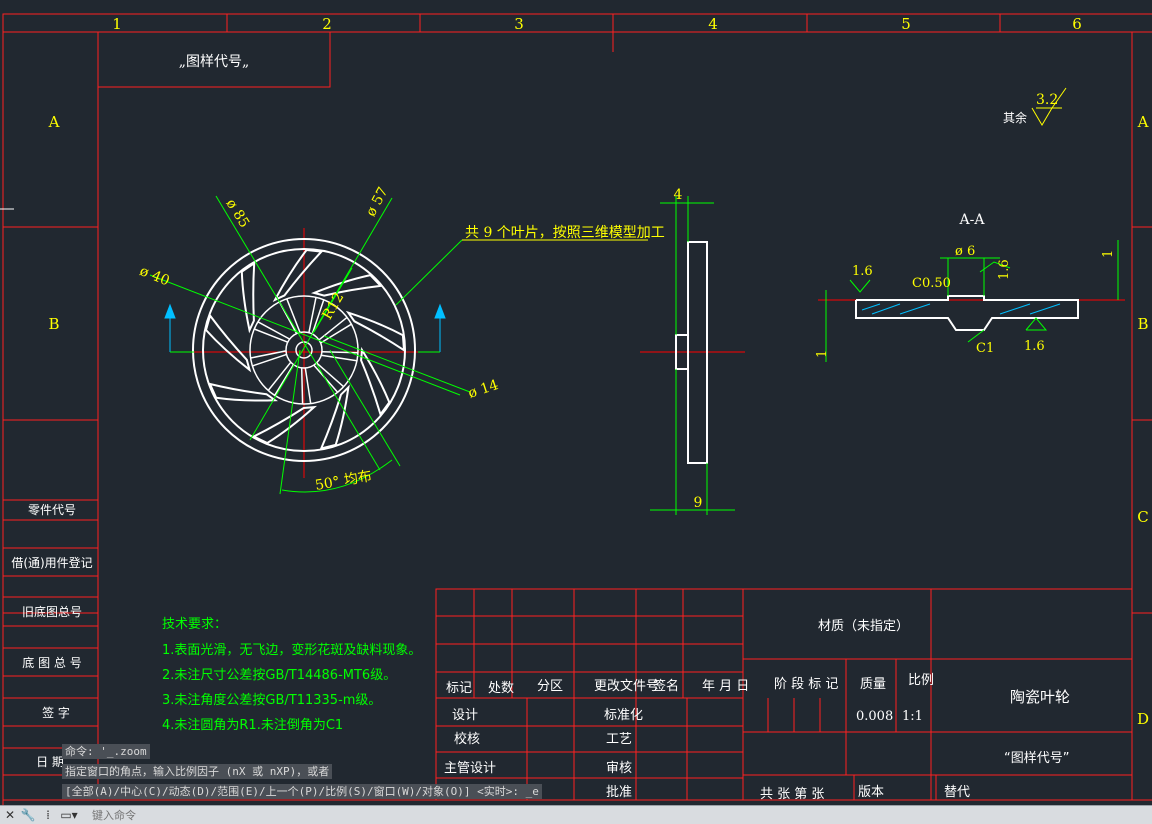 The image size is (1152, 824). I want to click on tb-hdr-biaoji: 标记, so click(459, 688).